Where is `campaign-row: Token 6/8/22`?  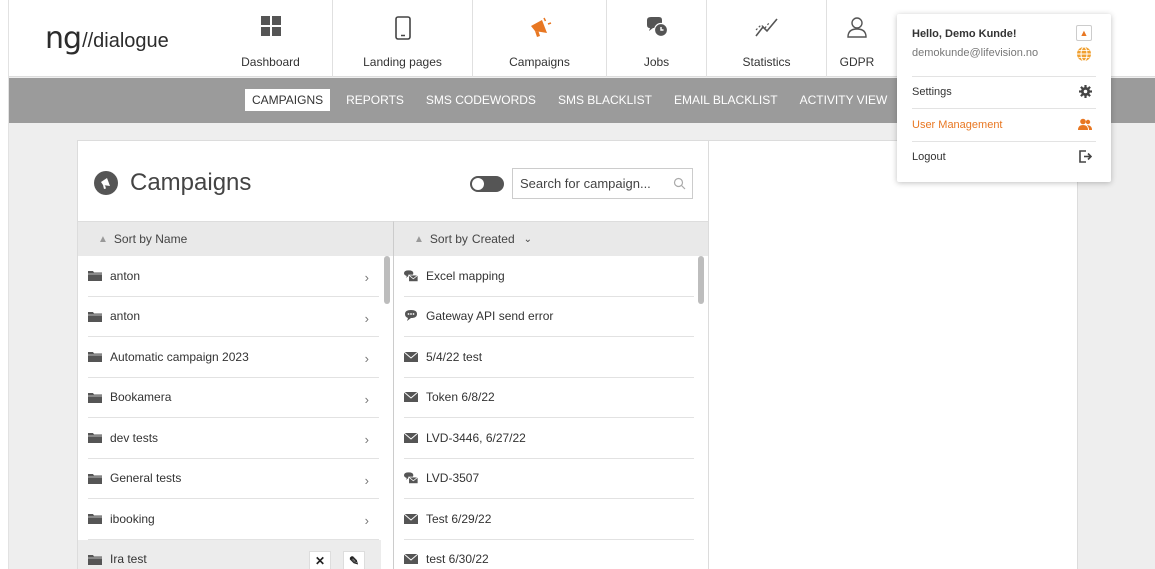
campaign-row: Token 6/8/22 is located at coordinates (549, 398).